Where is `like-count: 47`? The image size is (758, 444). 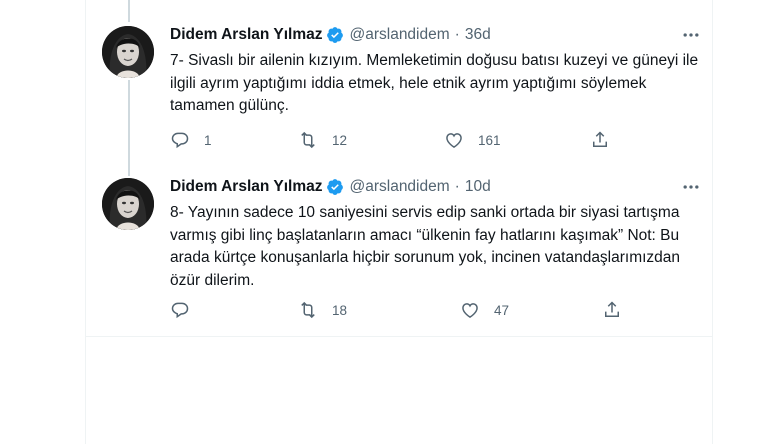 like-count: 47 is located at coordinates (502, 310).